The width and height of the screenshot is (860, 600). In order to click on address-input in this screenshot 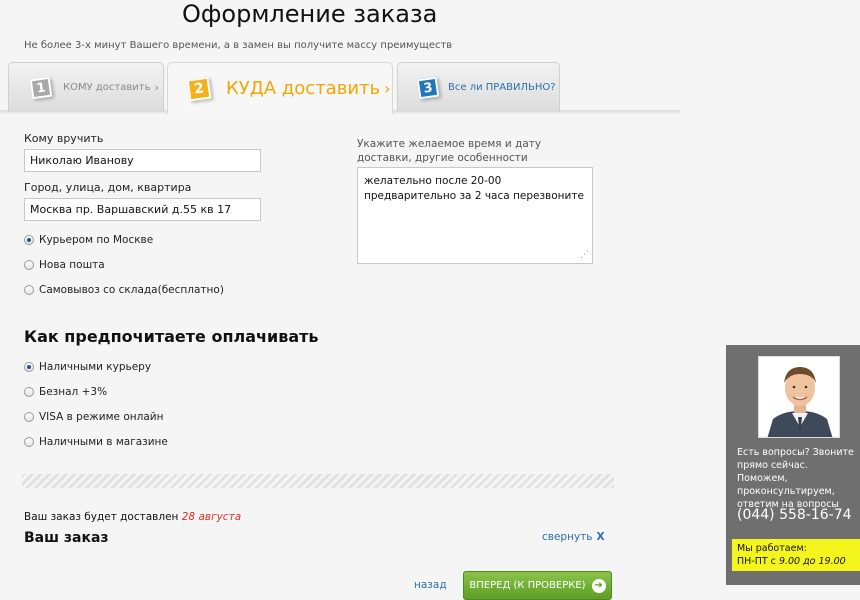, I will do `click(142, 209)`.